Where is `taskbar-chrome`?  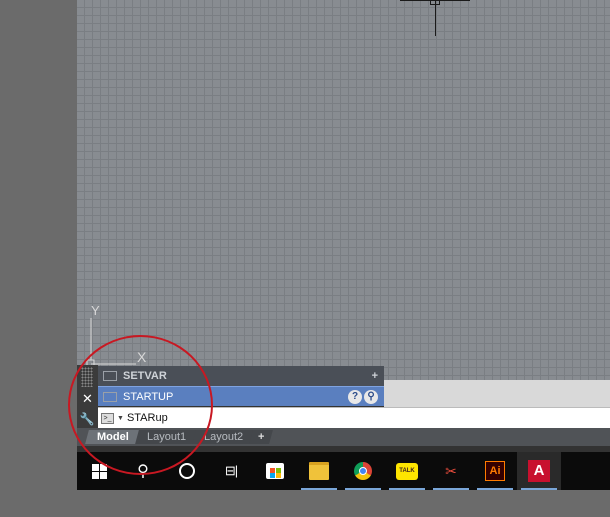
taskbar-chrome is located at coordinates (363, 471).